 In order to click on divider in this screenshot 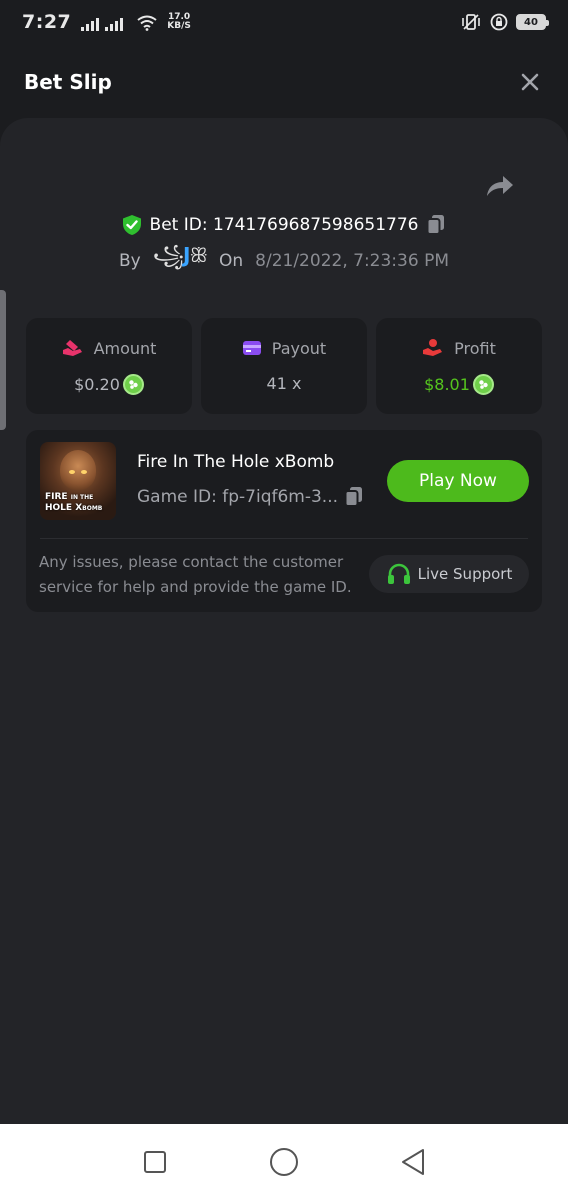, I will do `click(284, 538)`.